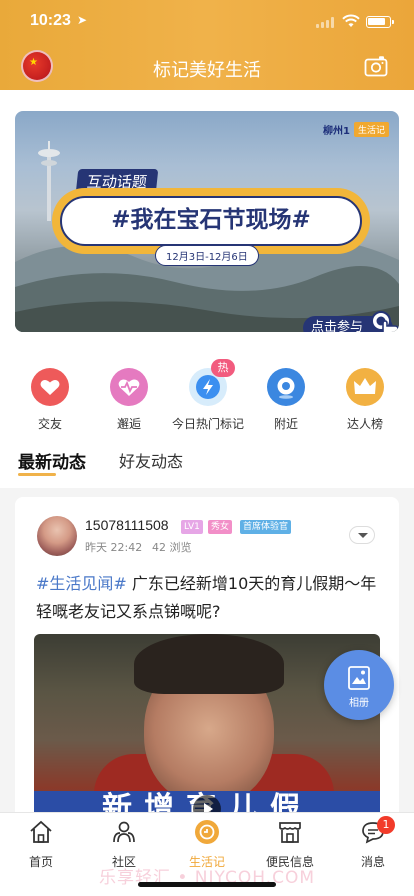 The width and height of the screenshot is (414, 896). What do you see at coordinates (207, 45) in the screenshot?
I see `app-header: 10:23 ➤ ★ 标记美好生活` at bounding box center [207, 45].